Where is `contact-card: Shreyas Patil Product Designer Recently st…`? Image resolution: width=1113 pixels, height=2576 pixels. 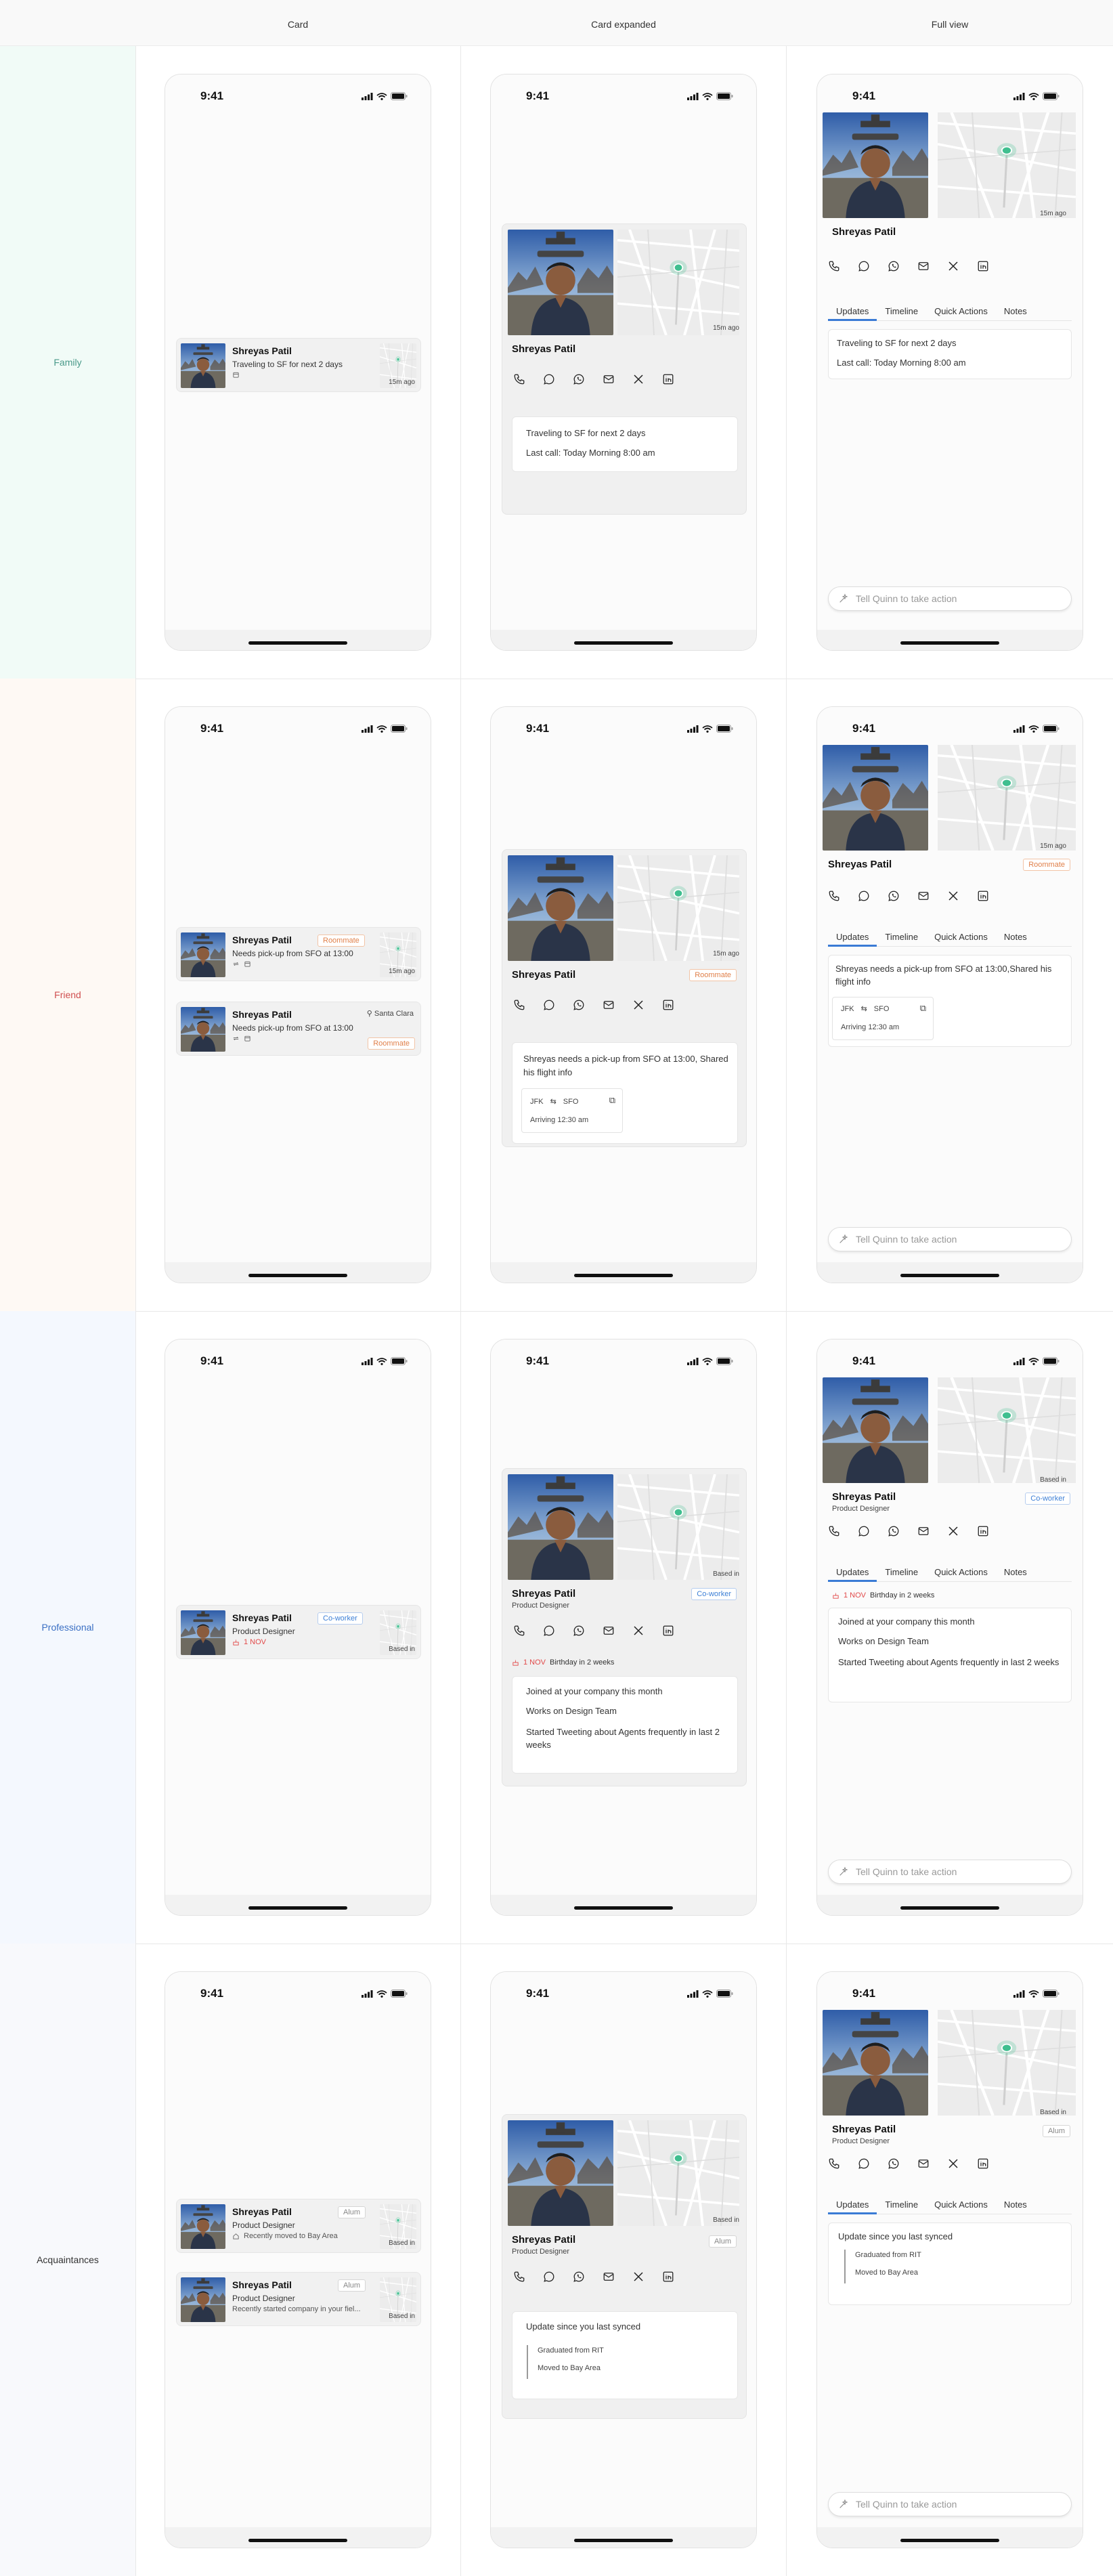 contact-card: Shreyas Patil Product Designer Recently st… is located at coordinates (298, 2299).